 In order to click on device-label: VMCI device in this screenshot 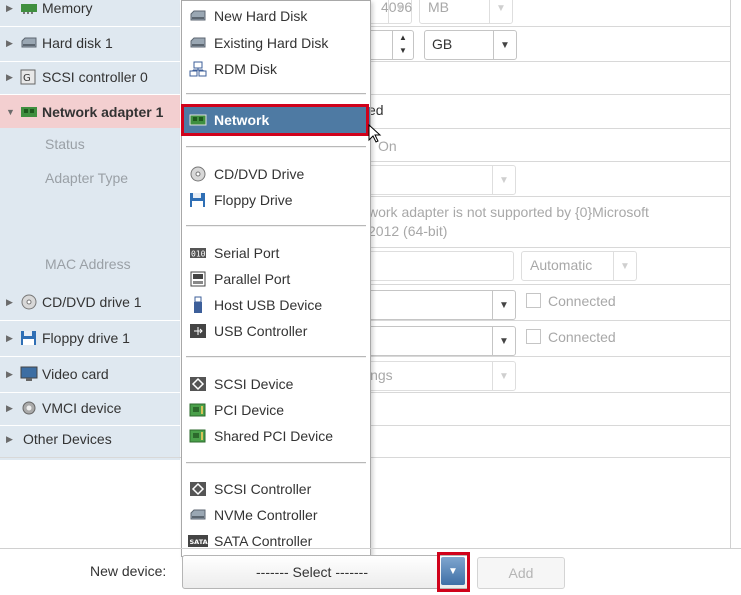, I will do `click(82, 408)`.